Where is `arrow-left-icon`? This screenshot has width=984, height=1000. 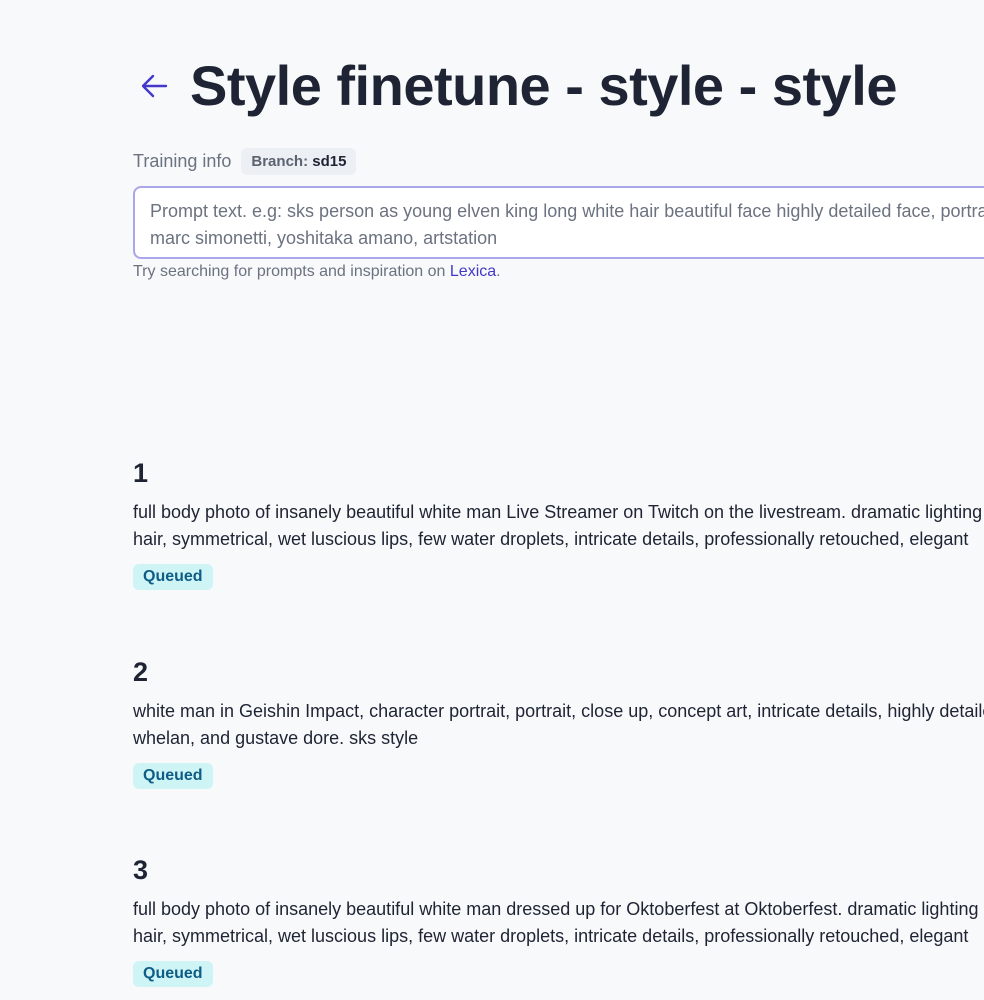 arrow-left-icon is located at coordinates (154, 86).